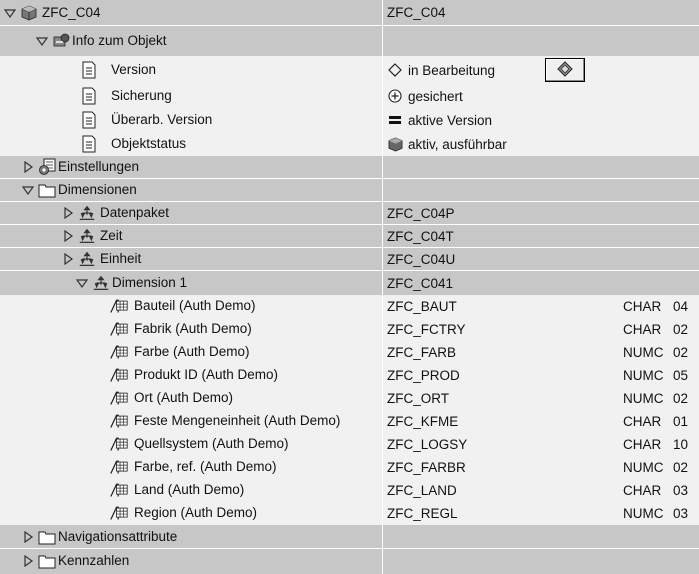 The height and width of the screenshot is (574, 699). Describe the element at coordinates (349, 144) in the screenshot. I see `tree-row-objektstatus: Objektstatus aktiv, ausführbar` at that location.